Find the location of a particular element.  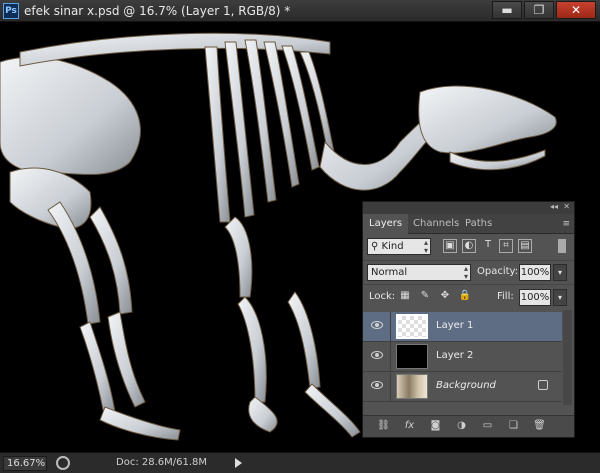

panel-menu-icon: ≡ is located at coordinates (566, 224).